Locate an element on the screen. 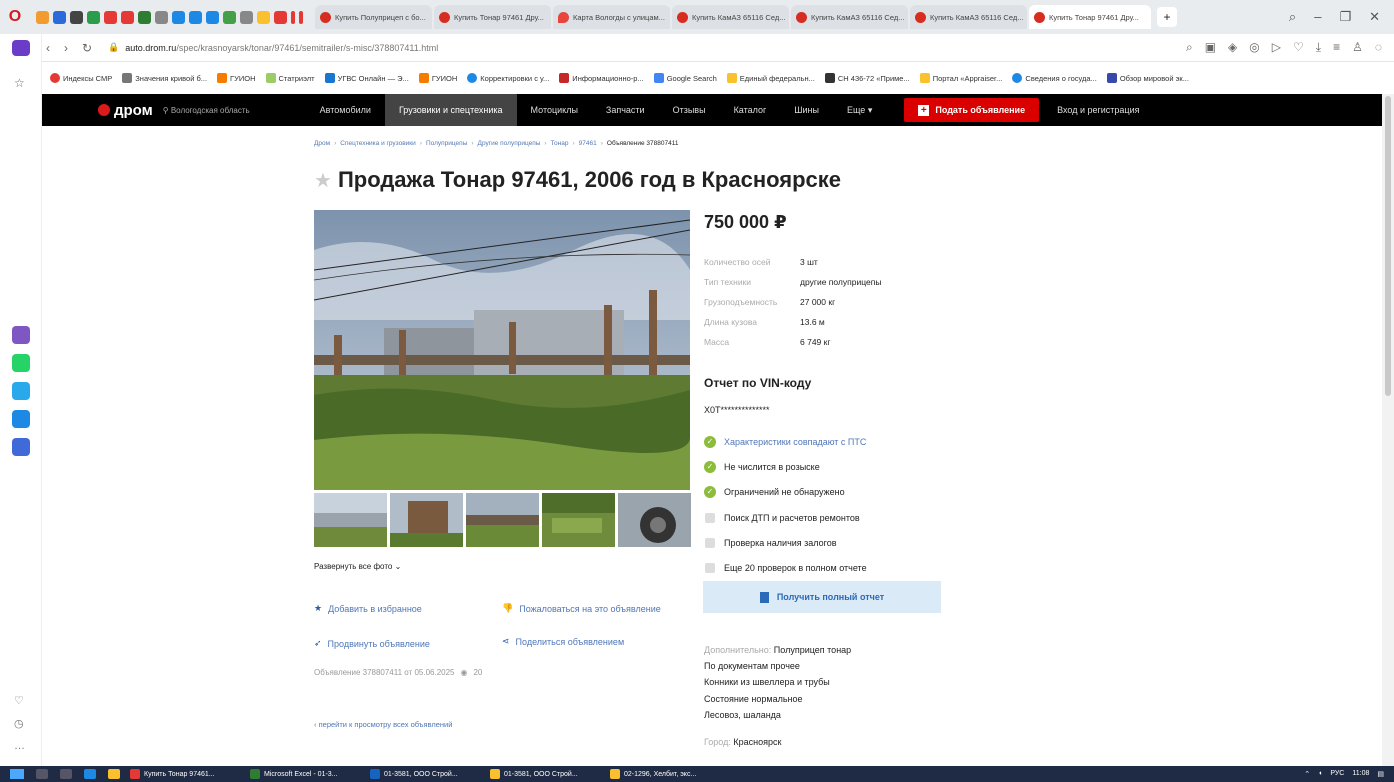 The image size is (1394, 782). snapshot-icon: ▣ is located at coordinates (1210, 47).